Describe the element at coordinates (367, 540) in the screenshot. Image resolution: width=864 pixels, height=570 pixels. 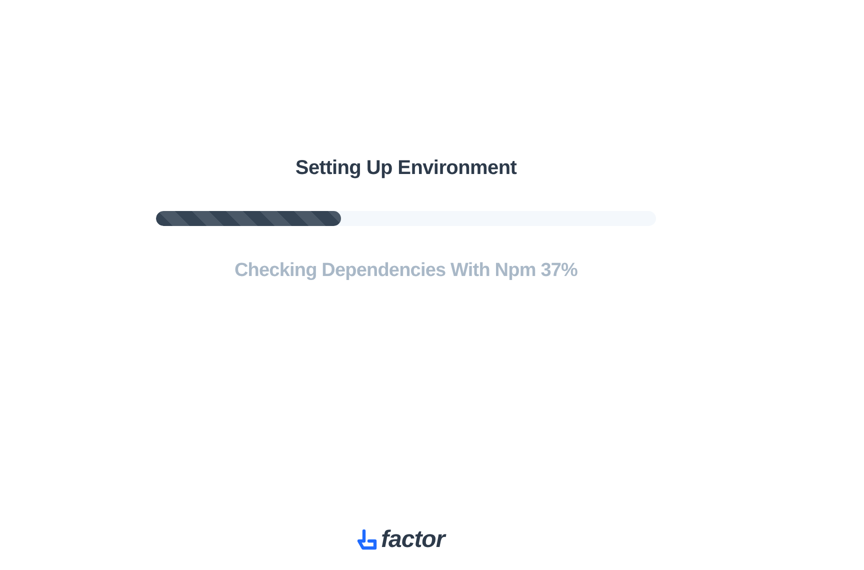
I see `logo-icon` at that location.